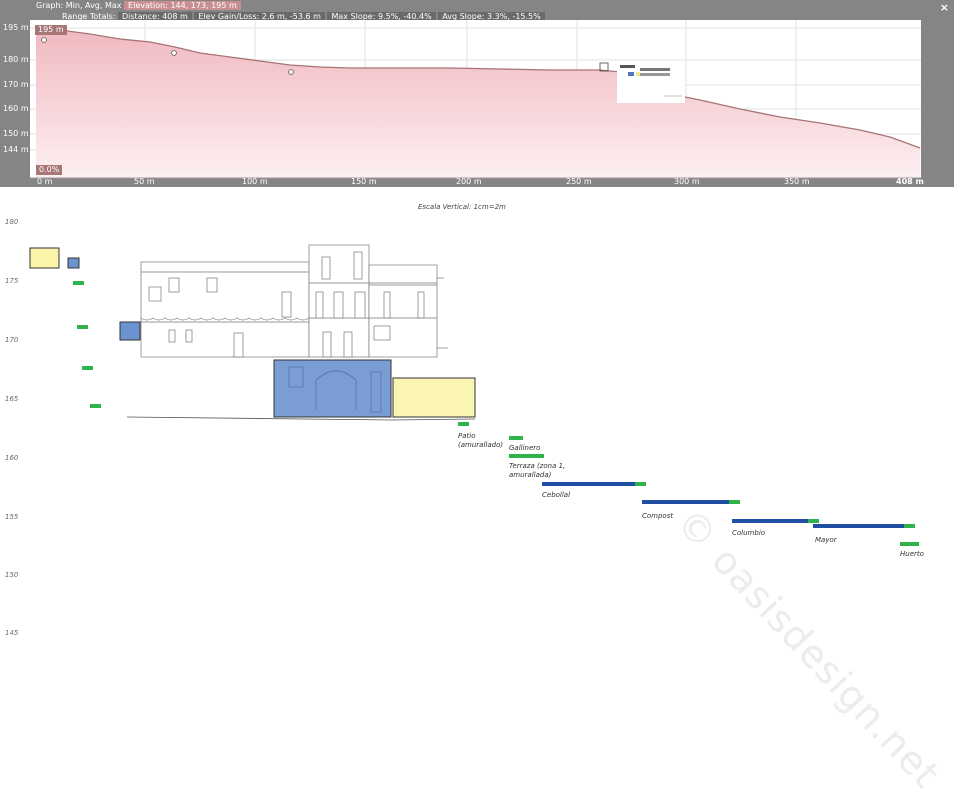  What do you see at coordinates (910, 181) in the screenshot?
I see `x-tick-label: 408 m` at bounding box center [910, 181].